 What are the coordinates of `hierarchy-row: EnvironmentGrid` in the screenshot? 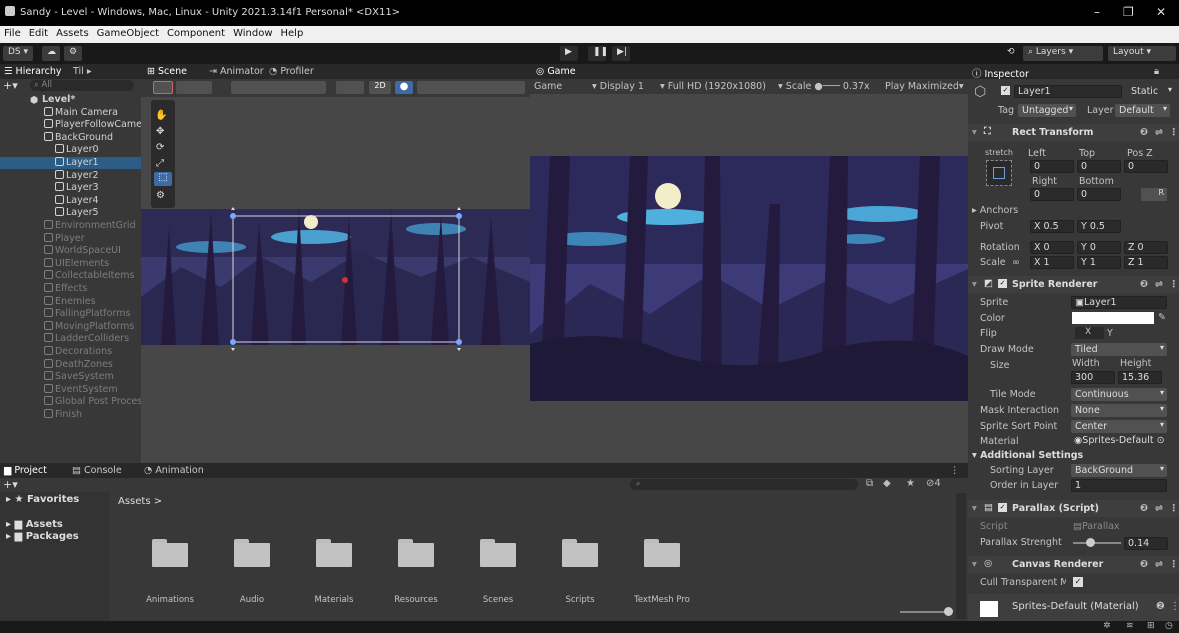 It's located at (70, 226).